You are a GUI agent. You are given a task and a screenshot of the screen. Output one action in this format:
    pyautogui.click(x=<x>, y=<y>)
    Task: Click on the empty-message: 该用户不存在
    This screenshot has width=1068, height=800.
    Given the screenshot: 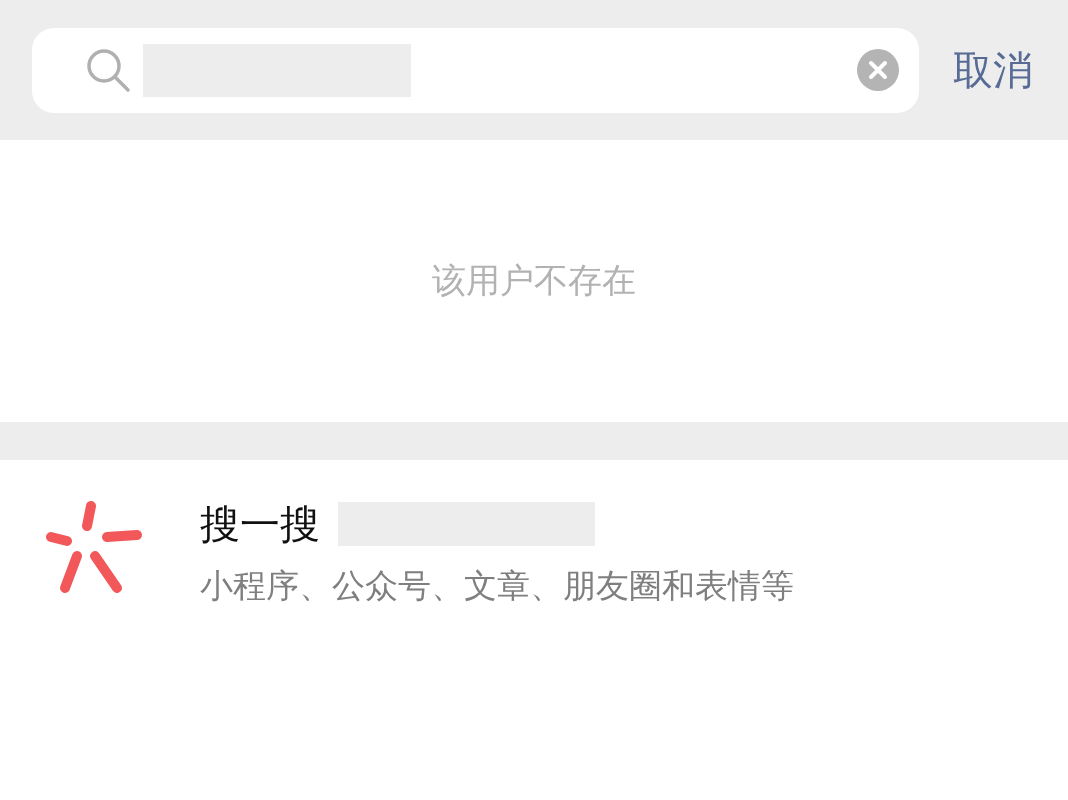 What is the action you would take?
    pyautogui.click(x=534, y=280)
    